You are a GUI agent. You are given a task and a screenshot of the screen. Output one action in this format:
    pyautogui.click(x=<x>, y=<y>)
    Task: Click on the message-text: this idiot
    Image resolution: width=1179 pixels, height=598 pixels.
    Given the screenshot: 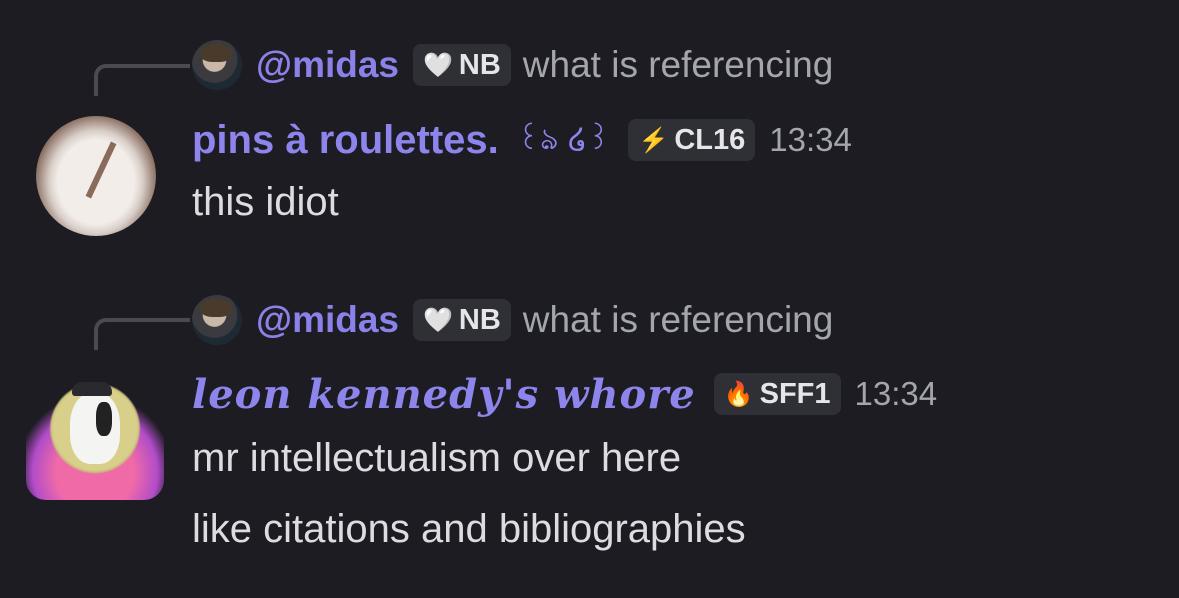 What is the action you would take?
    pyautogui.click(x=265, y=202)
    